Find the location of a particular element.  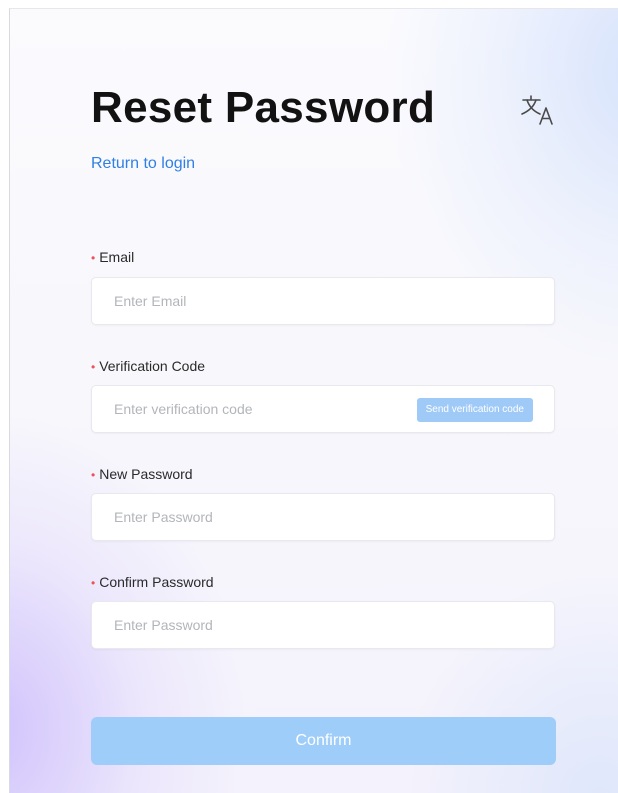

confirm-password-field-box is located at coordinates (323, 625).